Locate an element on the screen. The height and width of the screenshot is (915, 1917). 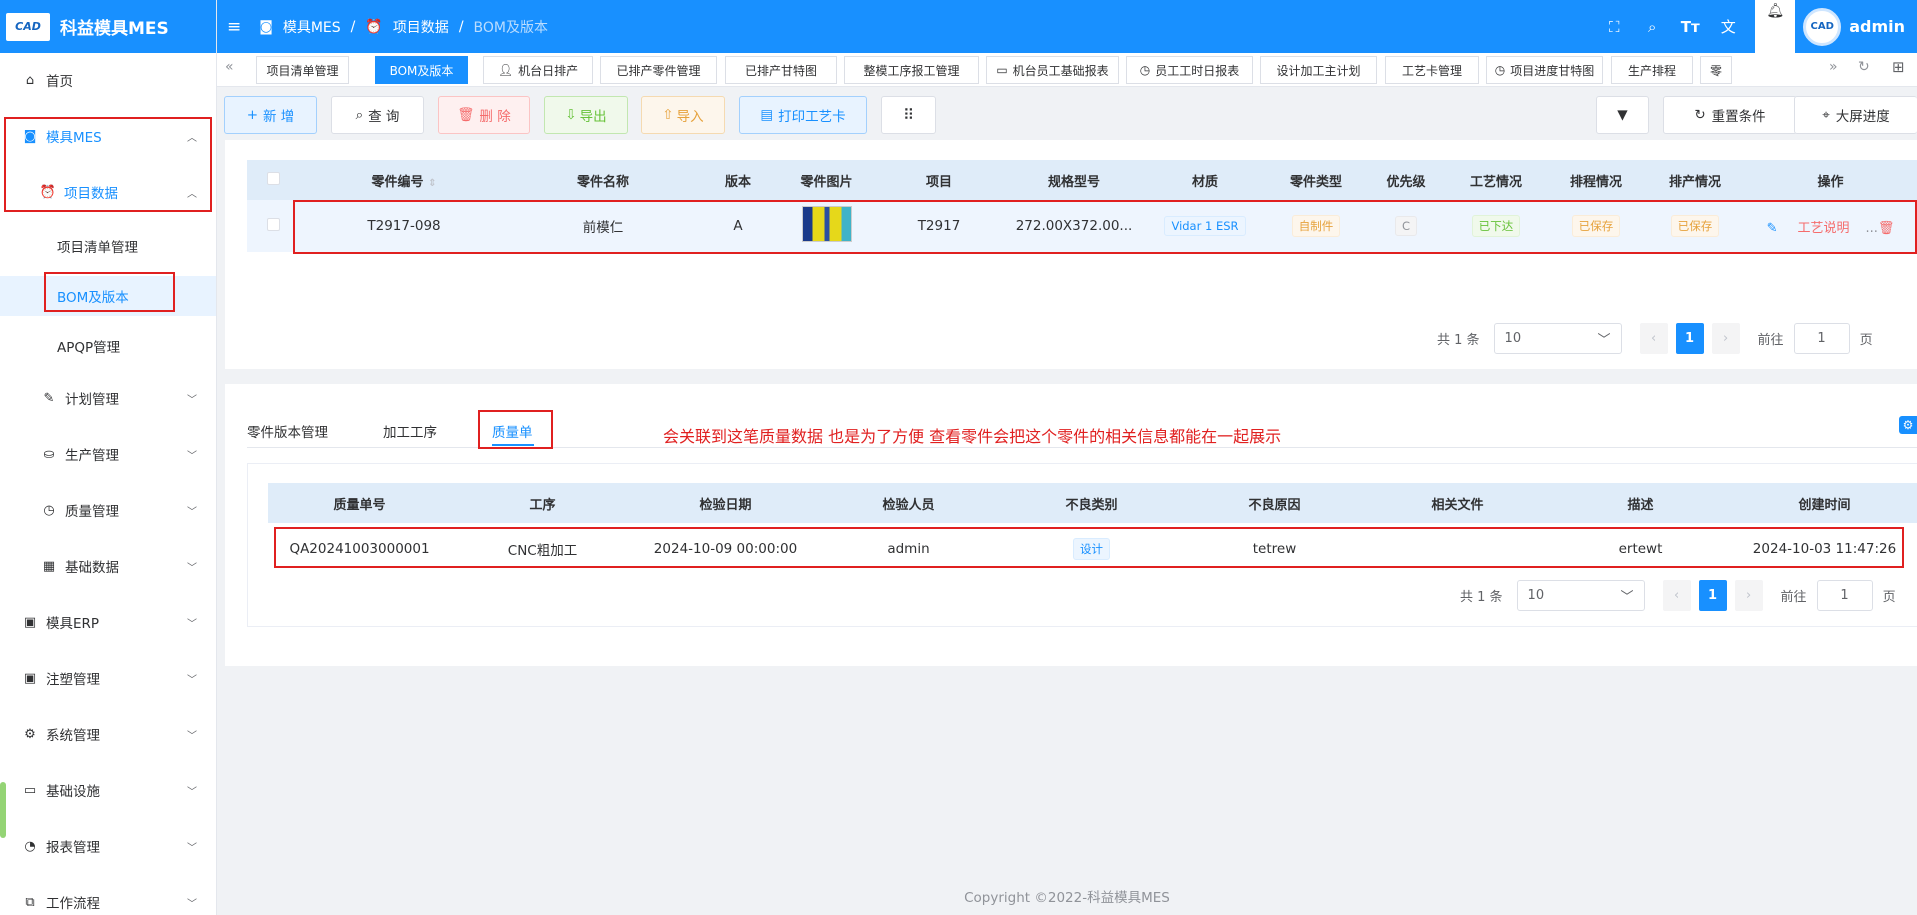
dropdown-button: ▼ is located at coordinates (1622, 115).